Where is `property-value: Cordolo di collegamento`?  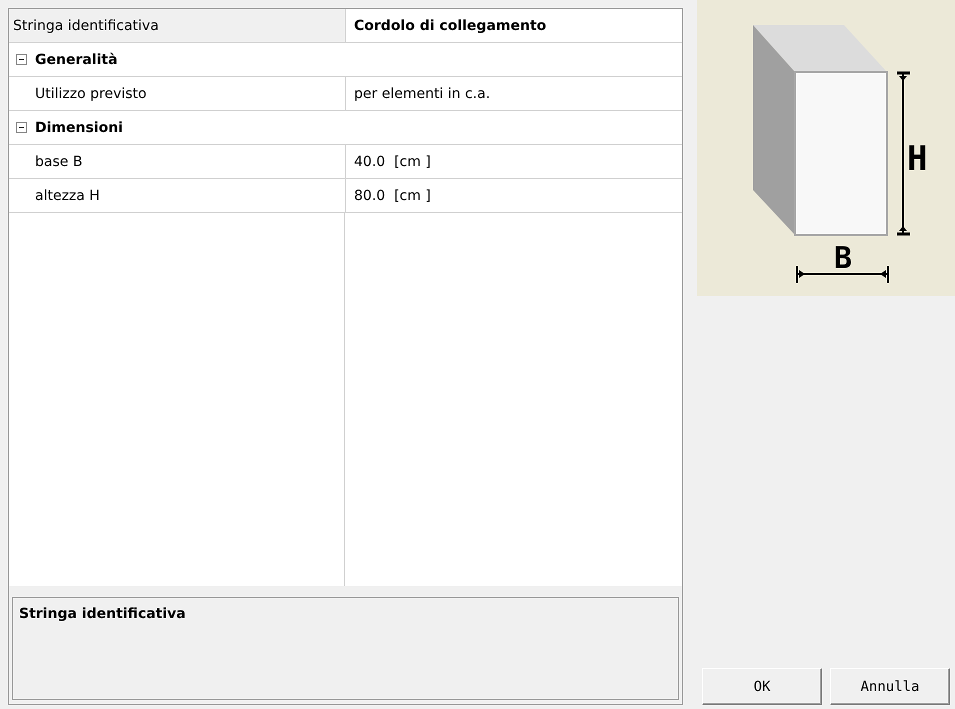 property-value: Cordolo di collegamento is located at coordinates (514, 25).